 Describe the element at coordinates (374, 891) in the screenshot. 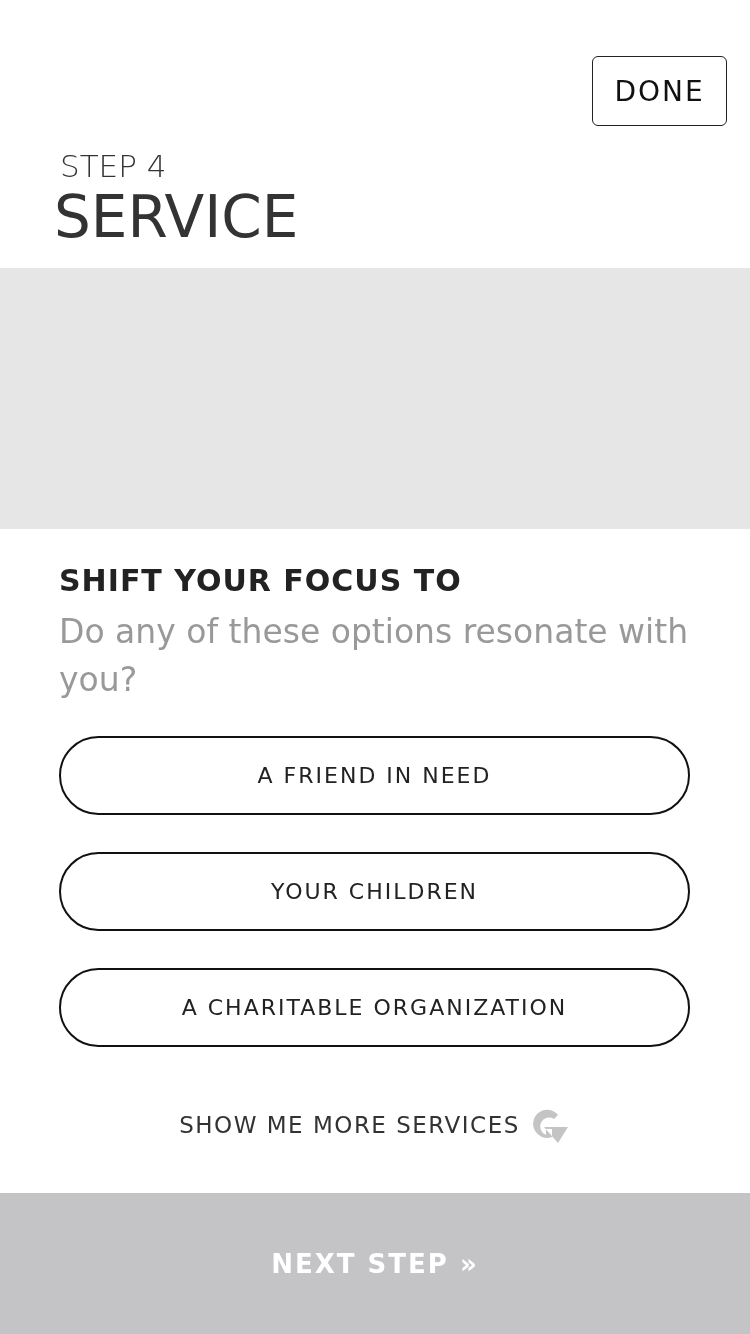

I see `option-button: YOUR CHILDREN` at that location.